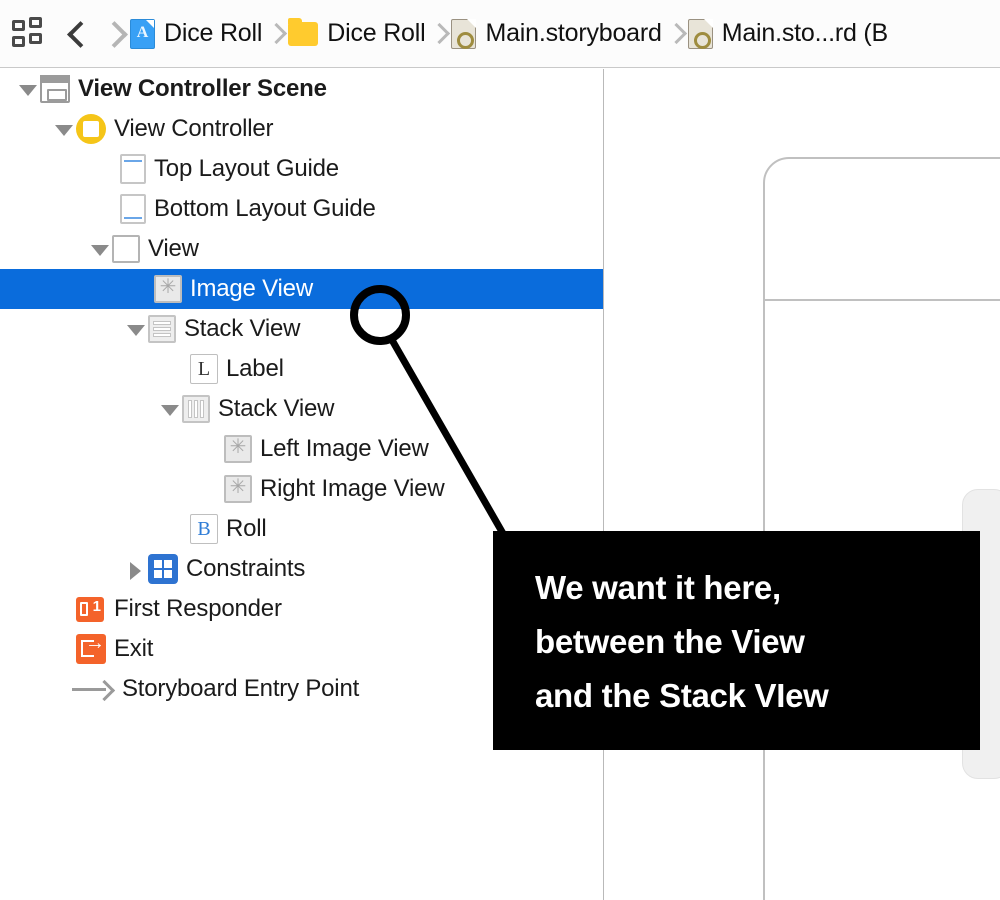 The image size is (1000, 900). What do you see at coordinates (79, 34) in the screenshot?
I see `back-chevron-icon` at bounding box center [79, 34].